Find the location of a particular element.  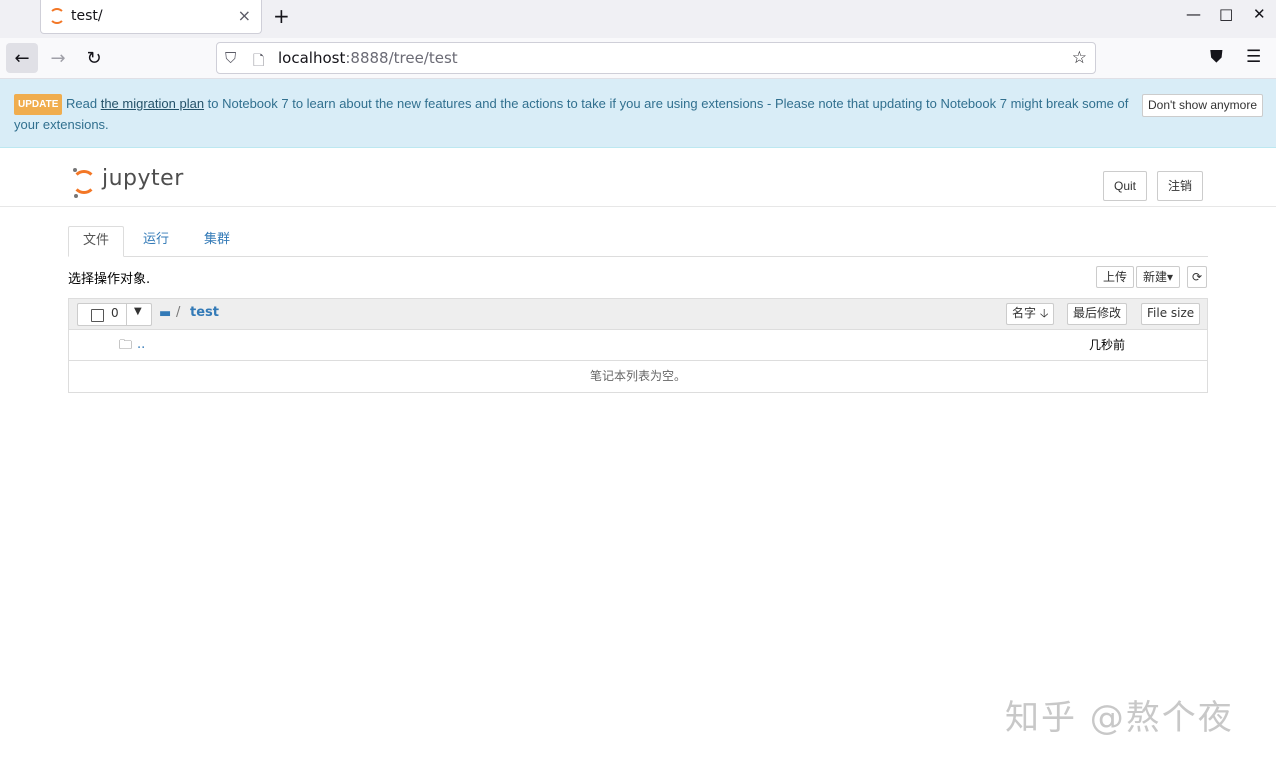

tab-close-icon: × is located at coordinates (244, 15).